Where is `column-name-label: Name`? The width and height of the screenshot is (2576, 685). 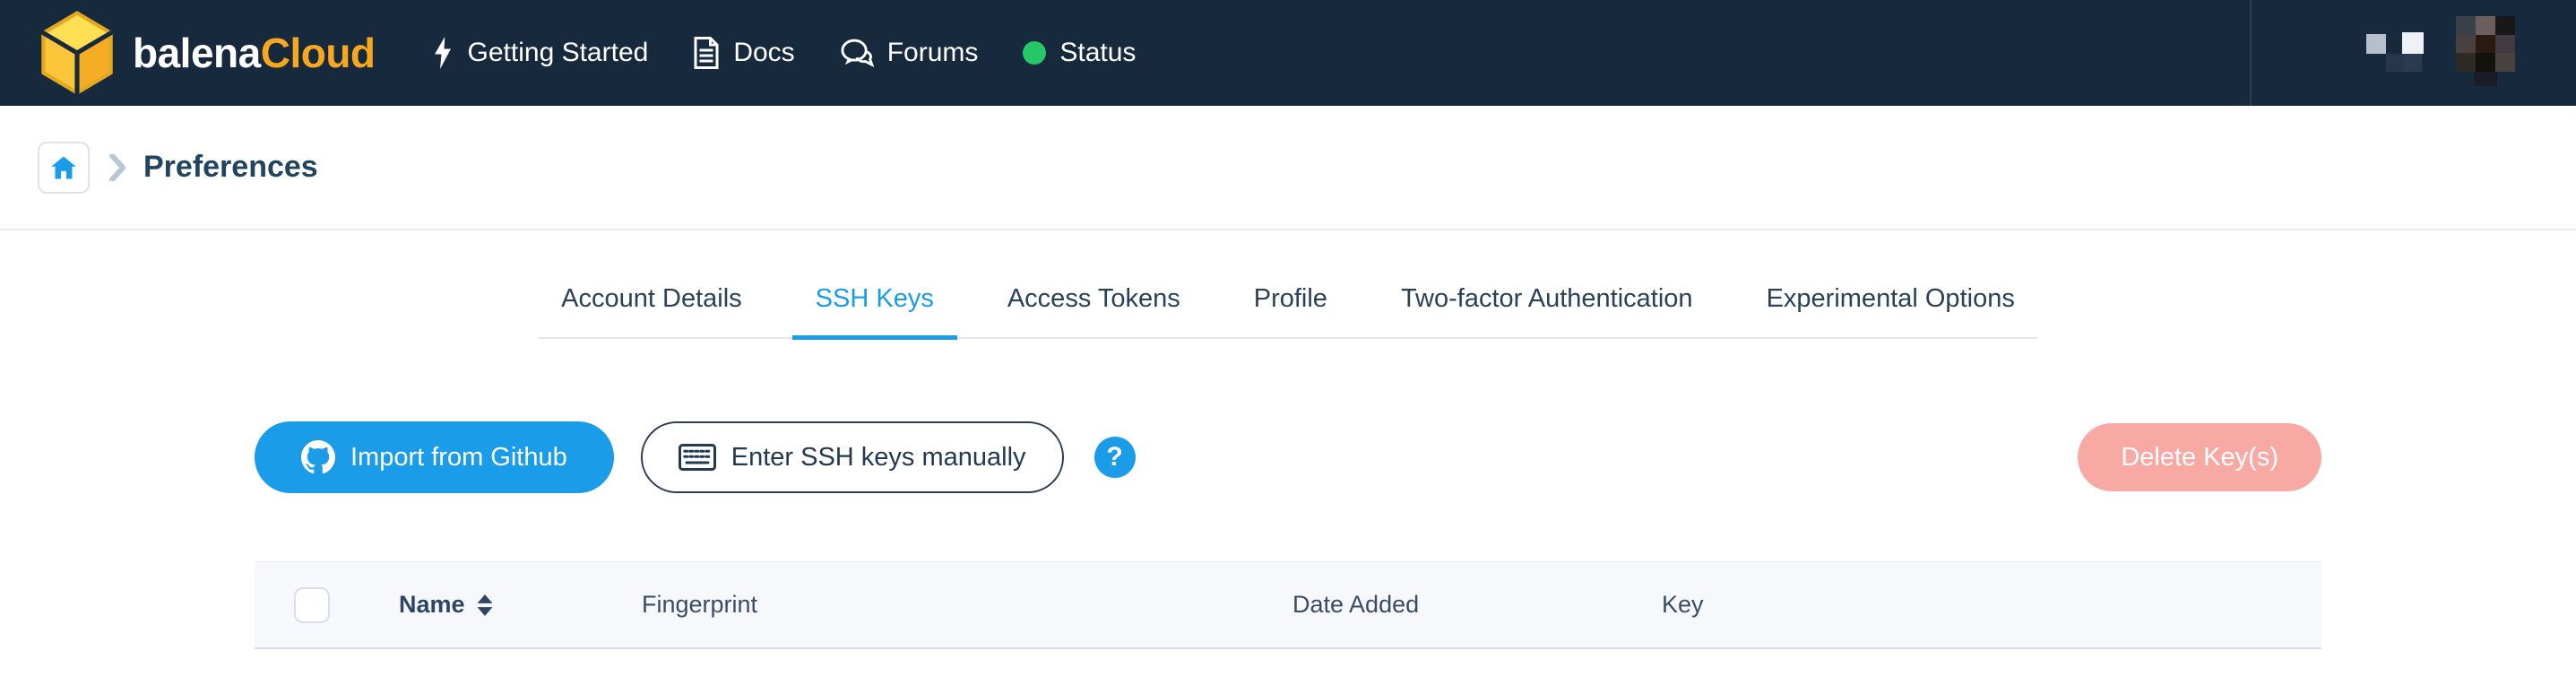 column-name-label: Name is located at coordinates (432, 604).